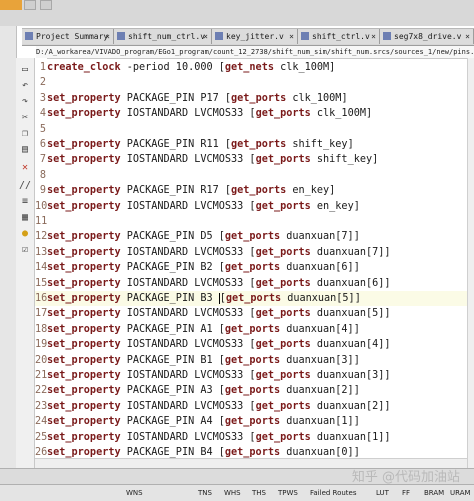  I want to click on line-number: 10, so click(41, 206).